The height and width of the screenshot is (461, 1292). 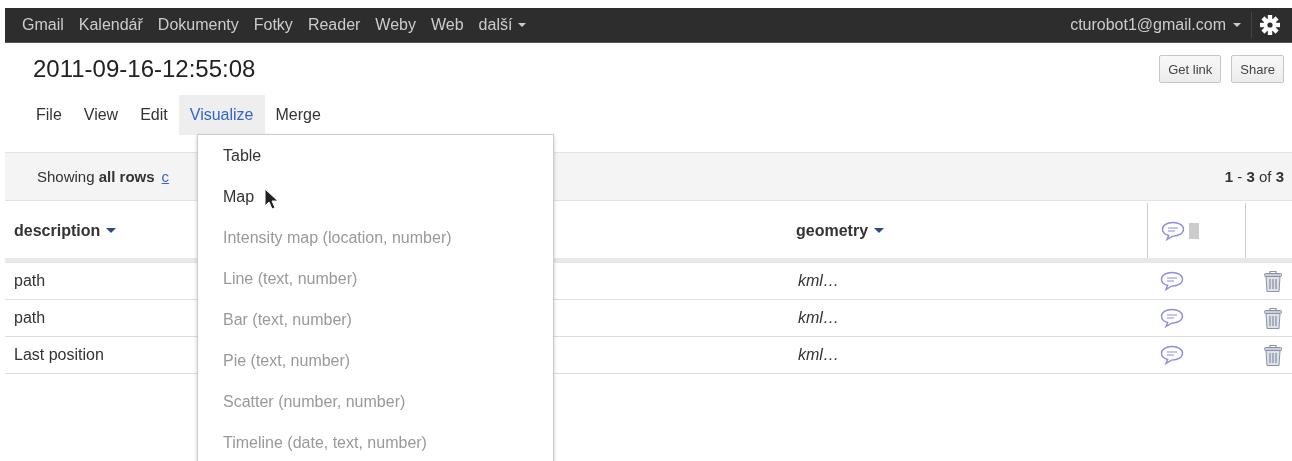 I want to click on account-menu: cturobot1@gmail.com, so click(x=1157, y=25).